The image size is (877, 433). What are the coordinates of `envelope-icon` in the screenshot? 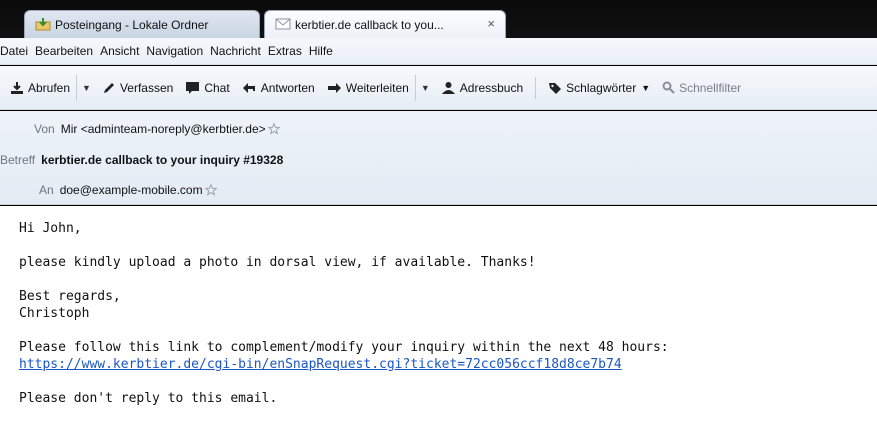 It's located at (283, 24).